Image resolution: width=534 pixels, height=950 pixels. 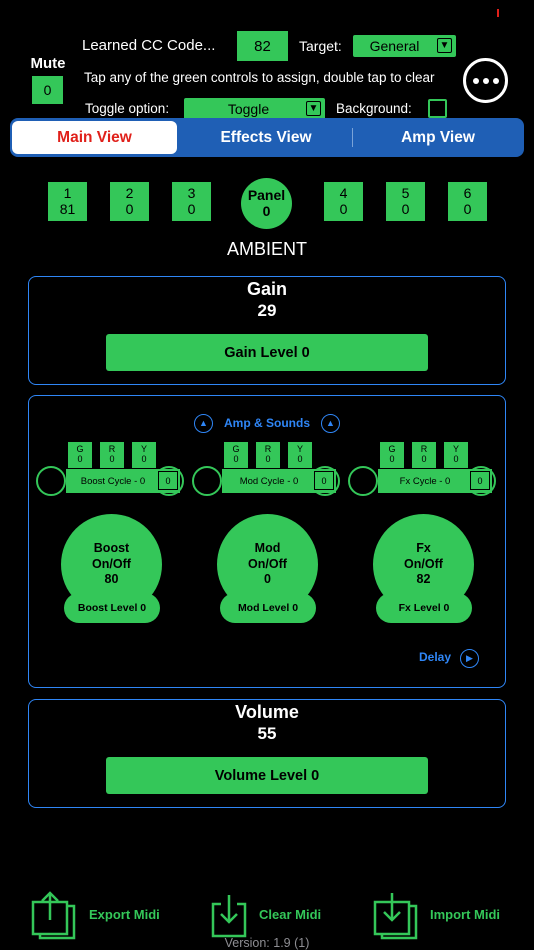 What do you see at coordinates (51, 481) in the screenshot?
I see `boost-cycle-left-ring` at bounding box center [51, 481].